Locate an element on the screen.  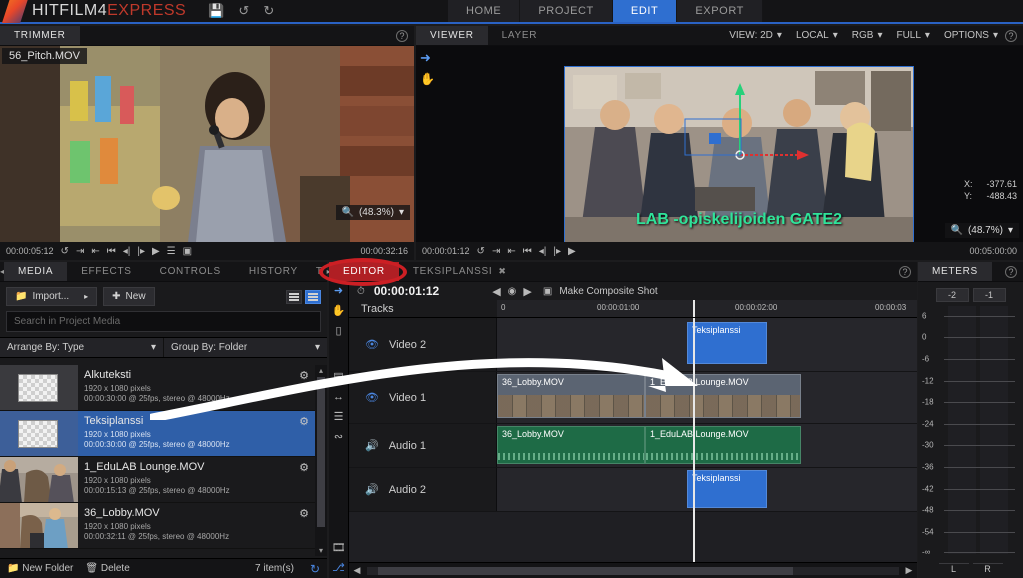
composite-shot-icon: ▣ is located at coordinates (547, 291).